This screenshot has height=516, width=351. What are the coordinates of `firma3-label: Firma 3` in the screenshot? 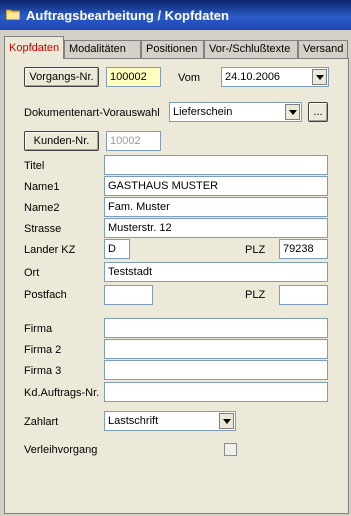 It's located at (43, 371).